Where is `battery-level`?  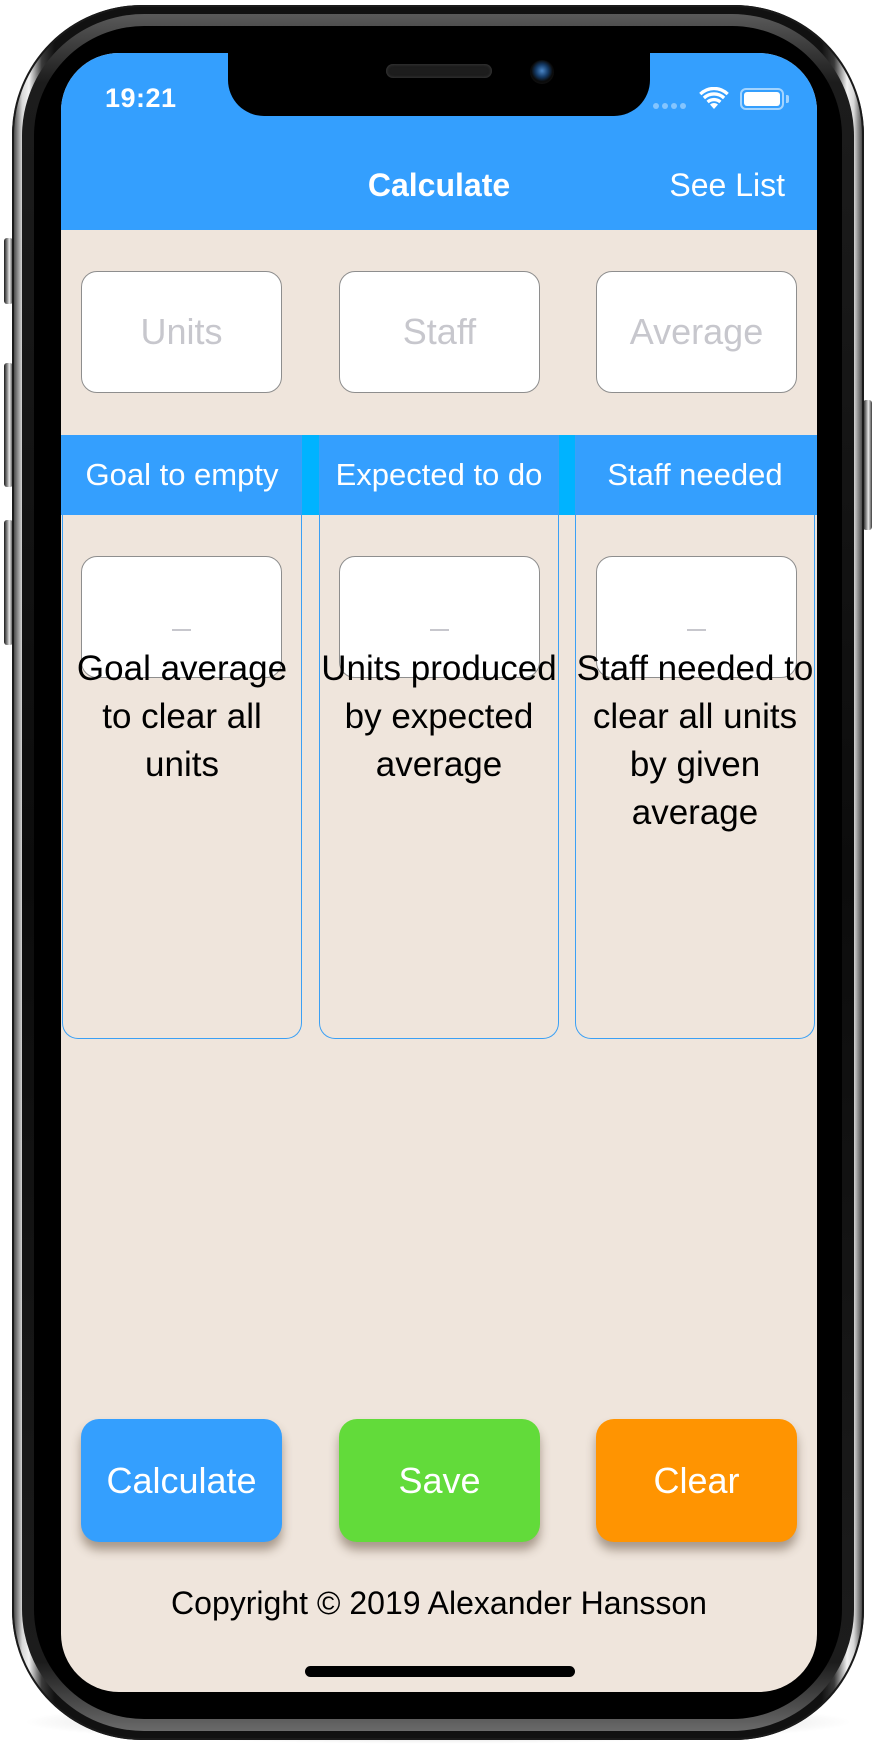
battery-level is located at coordinates (762, 99).